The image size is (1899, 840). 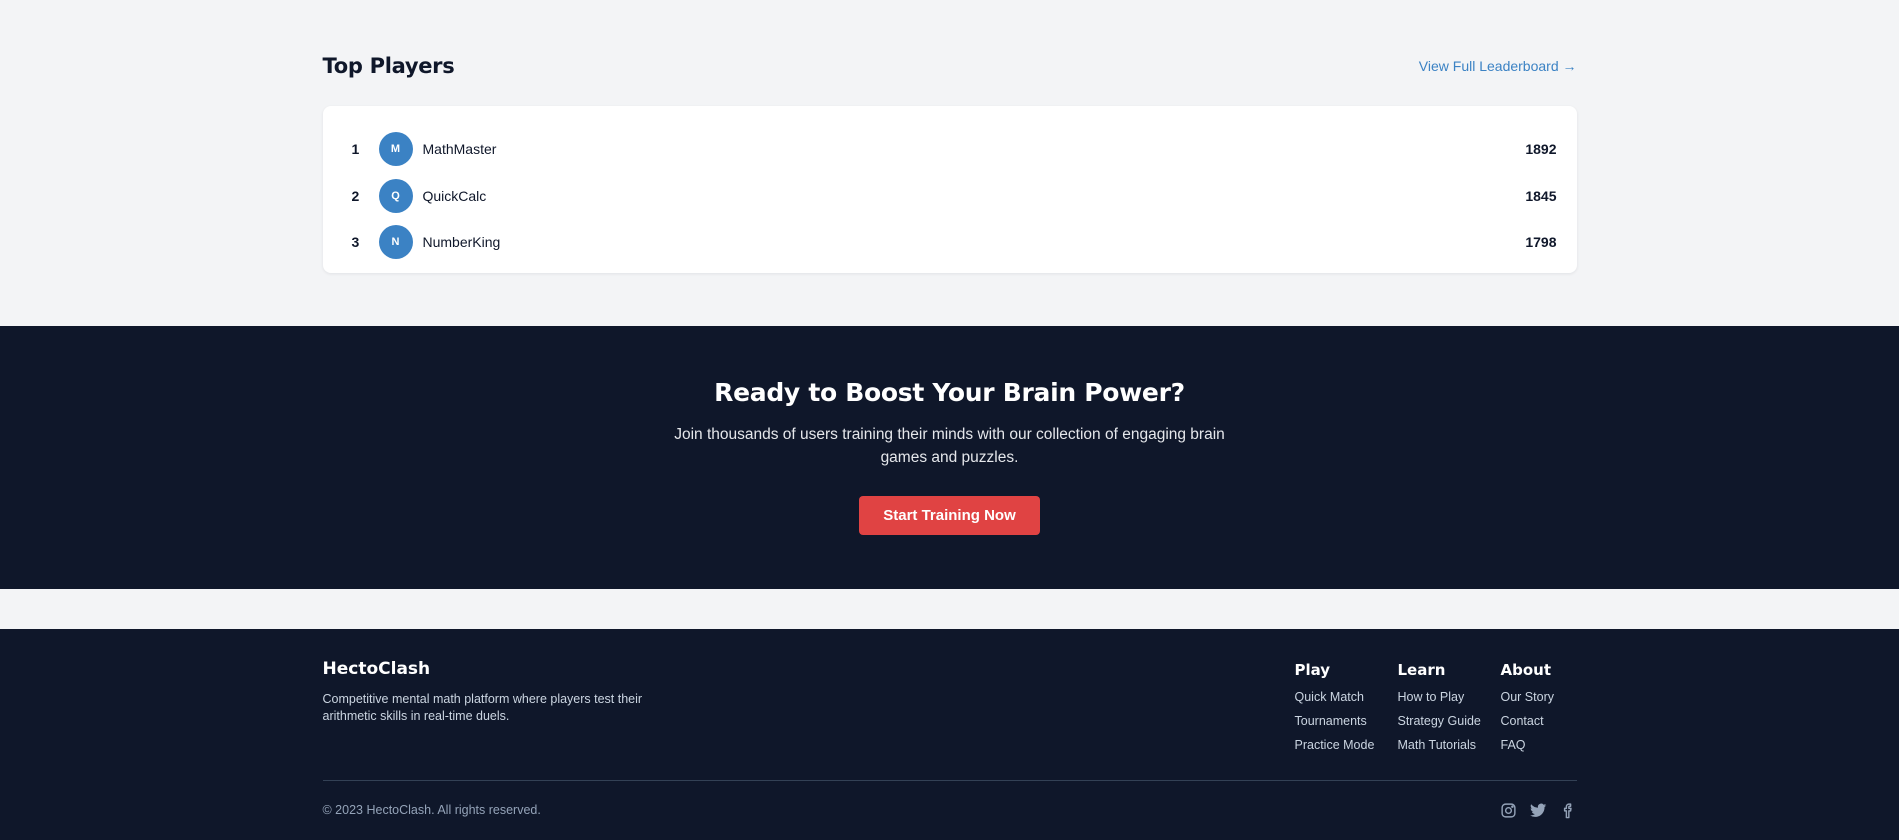 I want to click on section-spacer, so click(x=949, y=609).